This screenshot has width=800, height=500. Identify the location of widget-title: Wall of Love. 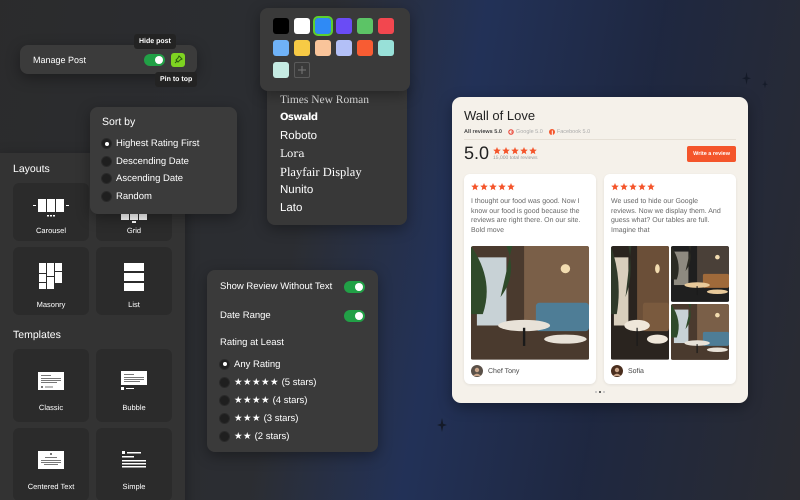
(500, 115).